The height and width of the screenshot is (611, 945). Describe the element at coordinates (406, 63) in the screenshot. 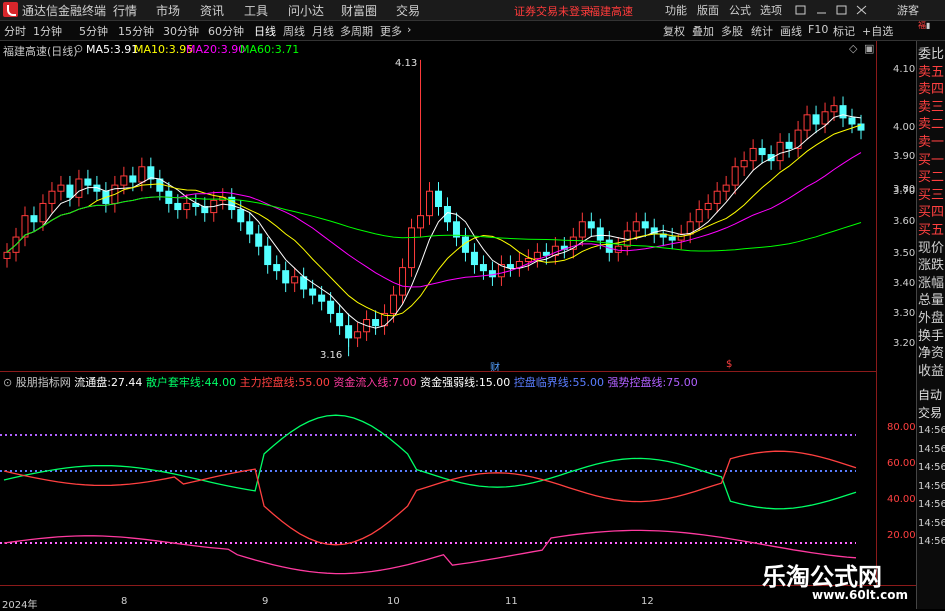

I see `high-price-label: 4.13` at that location.